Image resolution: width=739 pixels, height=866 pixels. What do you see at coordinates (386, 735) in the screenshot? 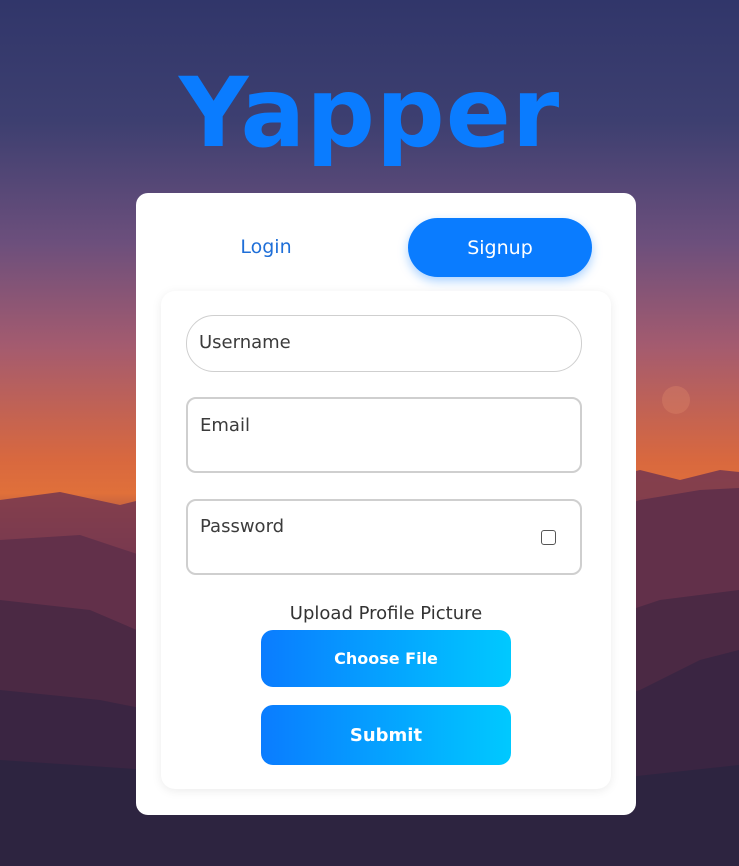
I see `submit-button: Submit` at bounding box center [386, 735].